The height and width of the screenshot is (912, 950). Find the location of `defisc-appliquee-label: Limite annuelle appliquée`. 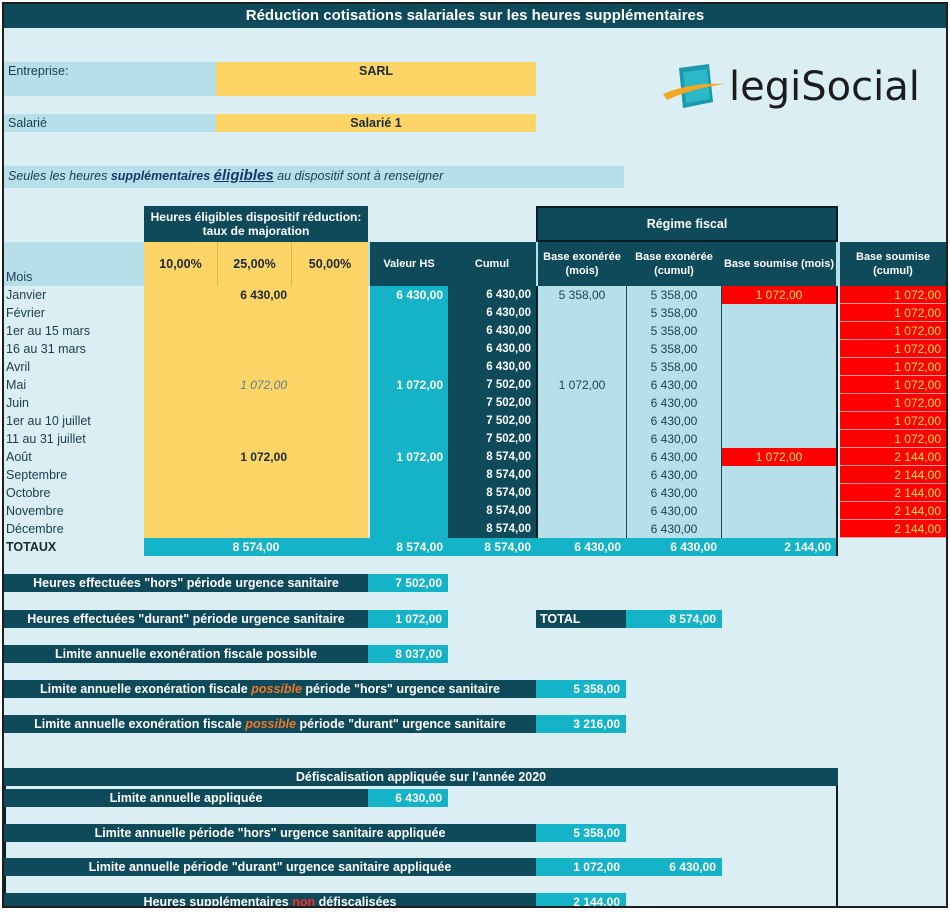

defisc-appliquee-label: Limite annuelle appliquée is located at coordinates (186, 798).